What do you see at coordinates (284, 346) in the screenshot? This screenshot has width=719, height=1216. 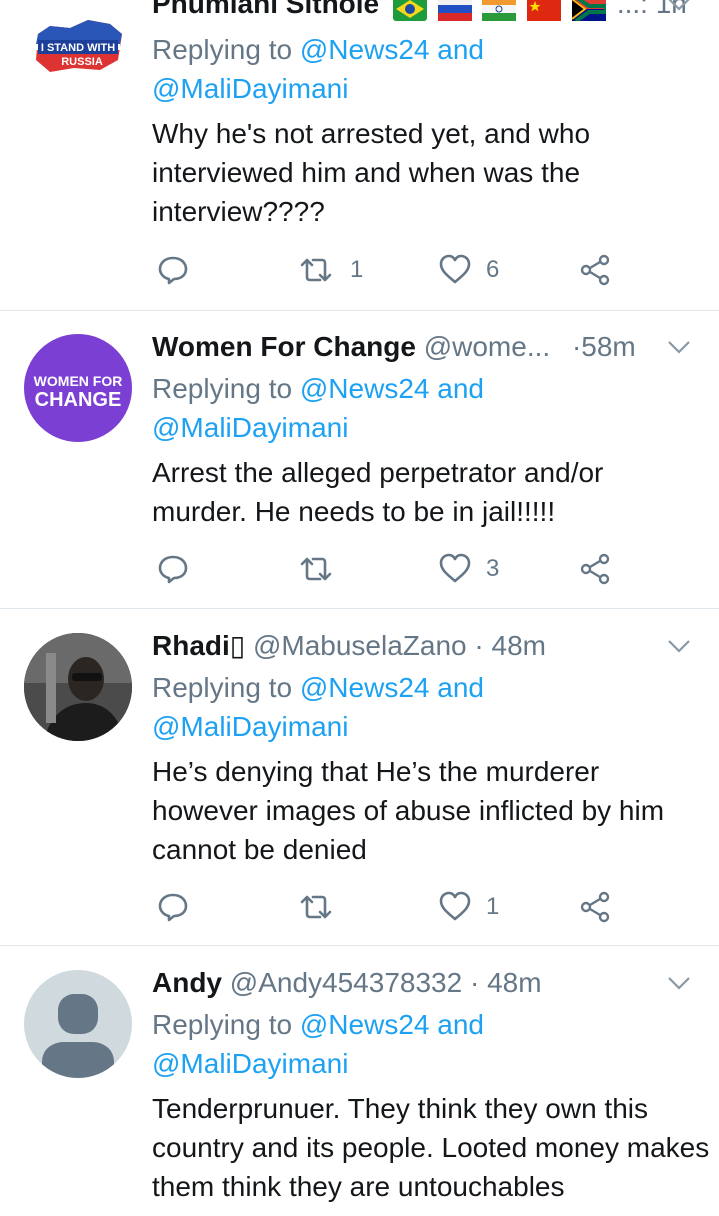 I see `display-name: Women For Change` at bounding box center [284, 346].